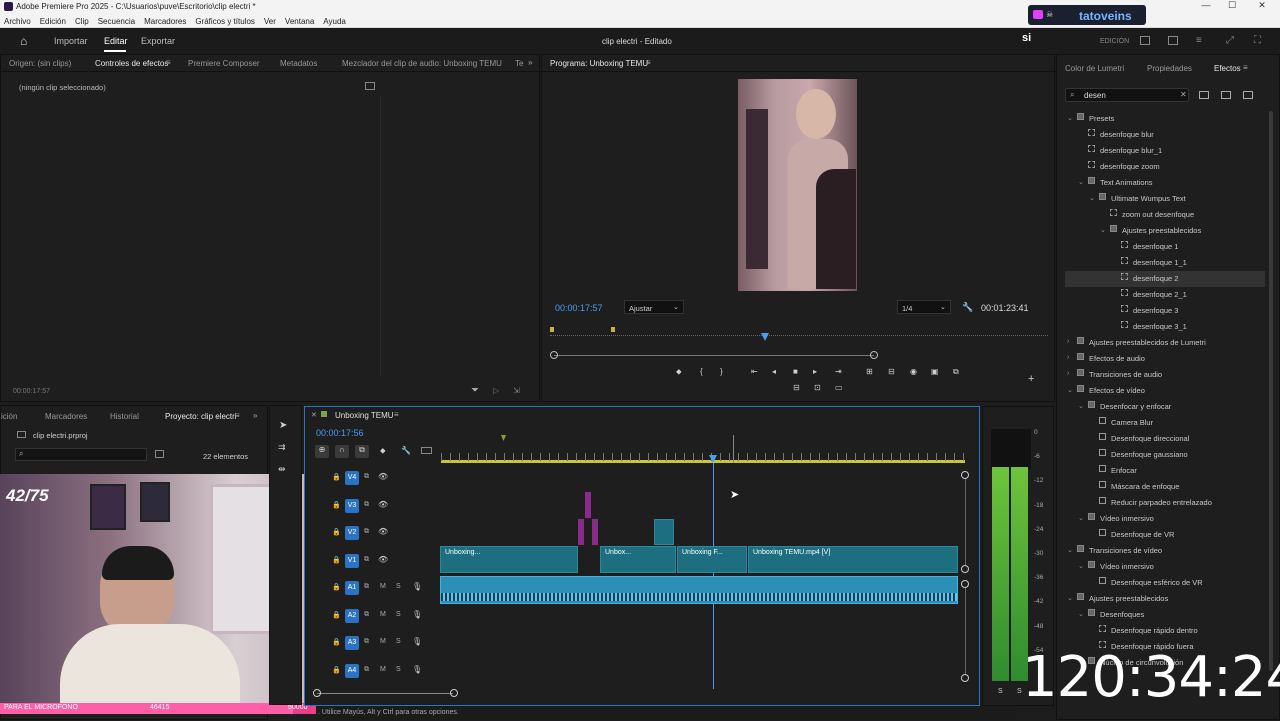 This screenshot has height=721, width=1280. What do you see at coordinates (352, 615) in the screenshot?
I see `track-target-a2: A2` at bounding box center [352, 615].